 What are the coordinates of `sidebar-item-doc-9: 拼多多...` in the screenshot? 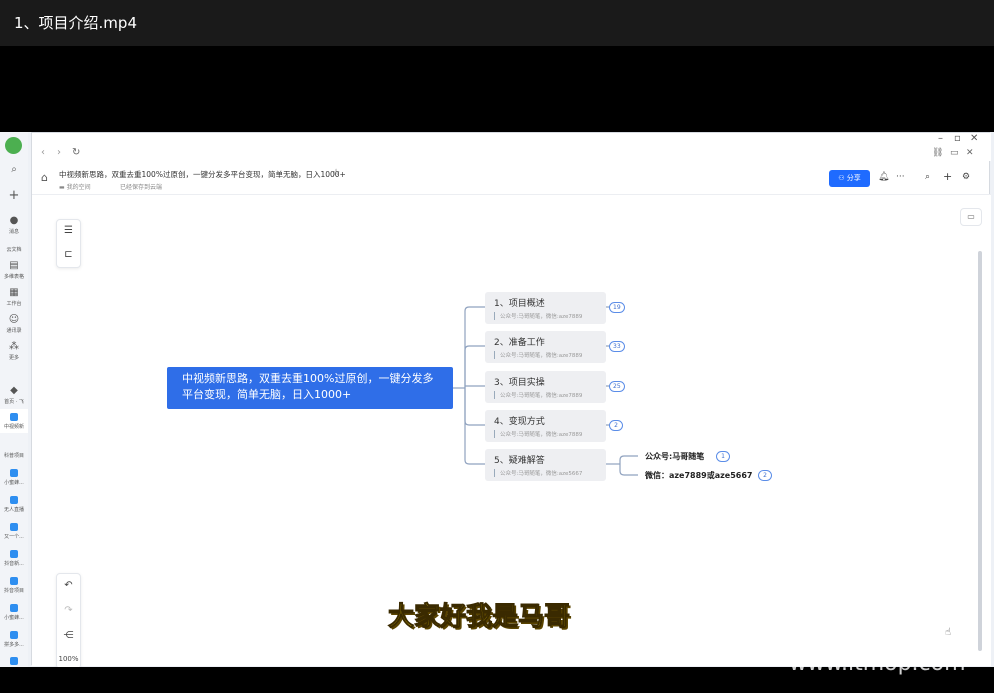 It's located at (14, 644).